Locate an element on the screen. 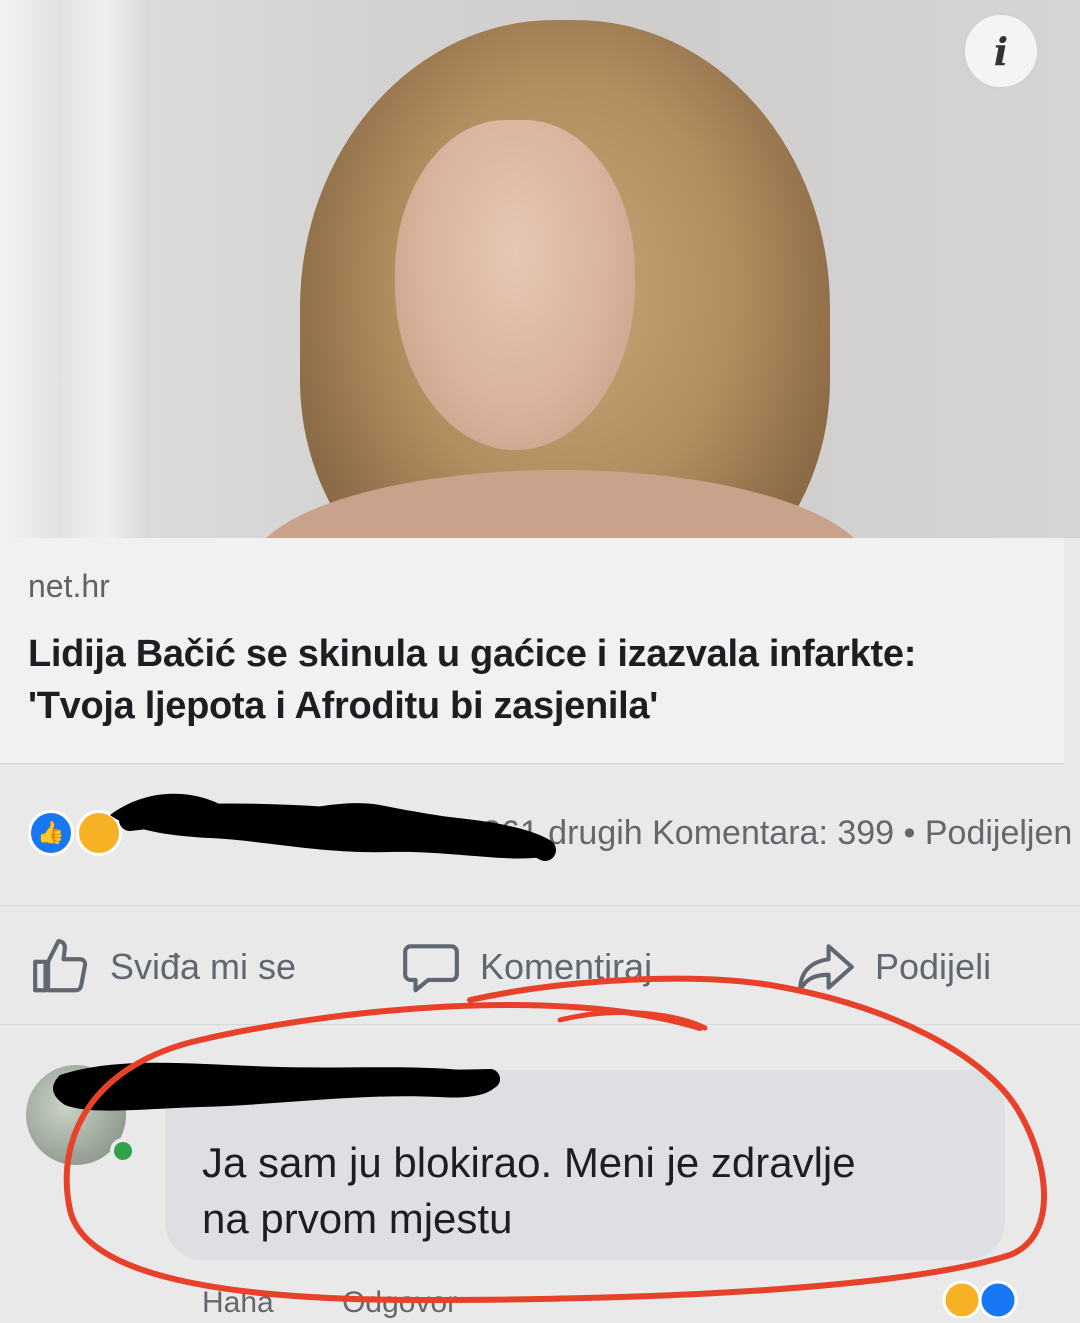  like-button: Sviđa mi se is located at coordinates (163, 967).